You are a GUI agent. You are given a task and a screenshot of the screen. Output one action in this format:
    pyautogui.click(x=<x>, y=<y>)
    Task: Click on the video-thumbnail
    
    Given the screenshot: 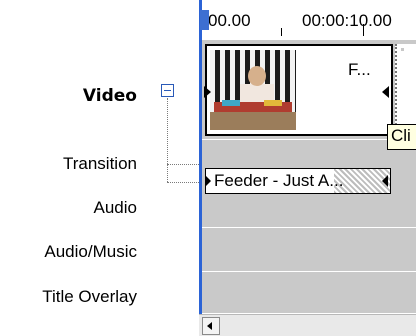 What is the action you would take?
    pyautogui.click(x=253, y=90)
    